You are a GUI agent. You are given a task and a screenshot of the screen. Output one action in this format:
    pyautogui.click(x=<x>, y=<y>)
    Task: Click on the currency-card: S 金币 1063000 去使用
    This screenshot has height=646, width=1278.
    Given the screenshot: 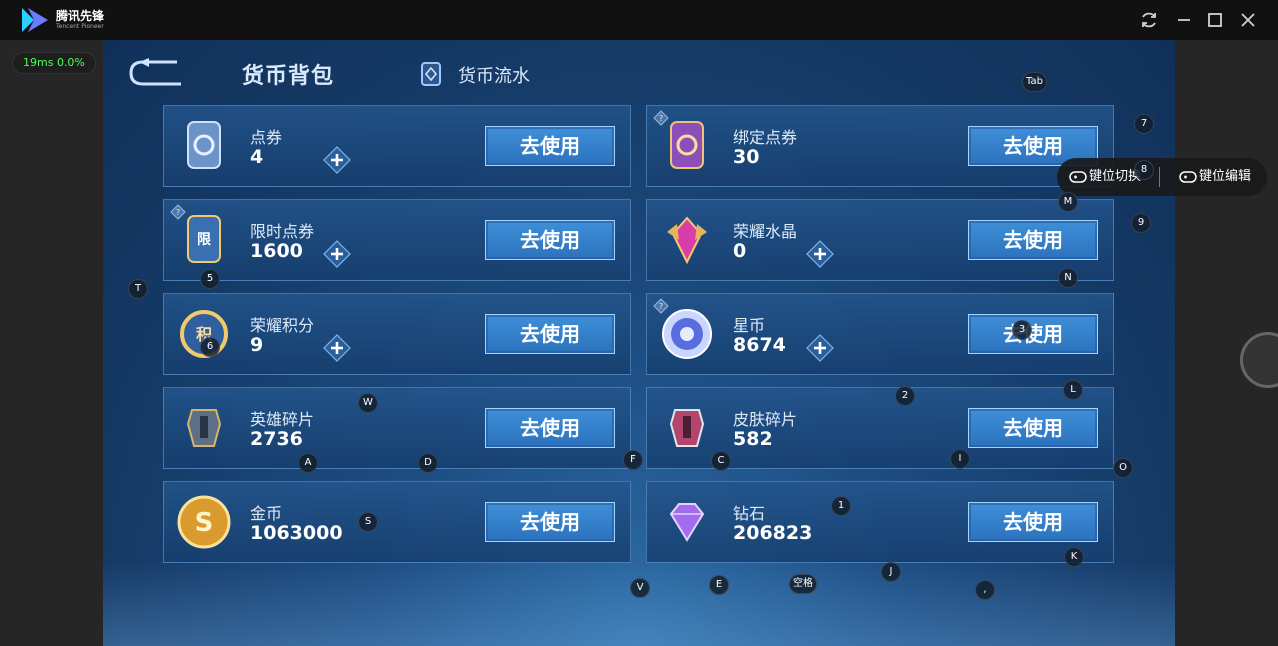 What is the action you would take?
    pyautogui.click(x=397, y=522)
    